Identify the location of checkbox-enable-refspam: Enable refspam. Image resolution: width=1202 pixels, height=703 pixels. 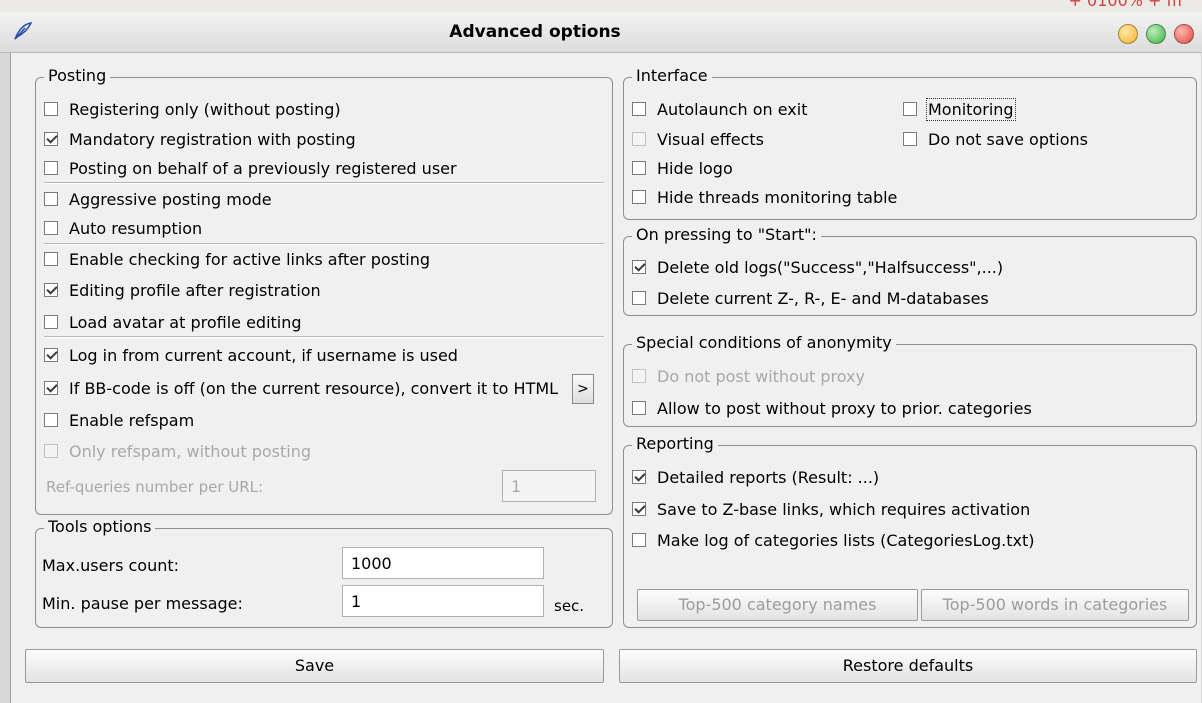
(119, 420).